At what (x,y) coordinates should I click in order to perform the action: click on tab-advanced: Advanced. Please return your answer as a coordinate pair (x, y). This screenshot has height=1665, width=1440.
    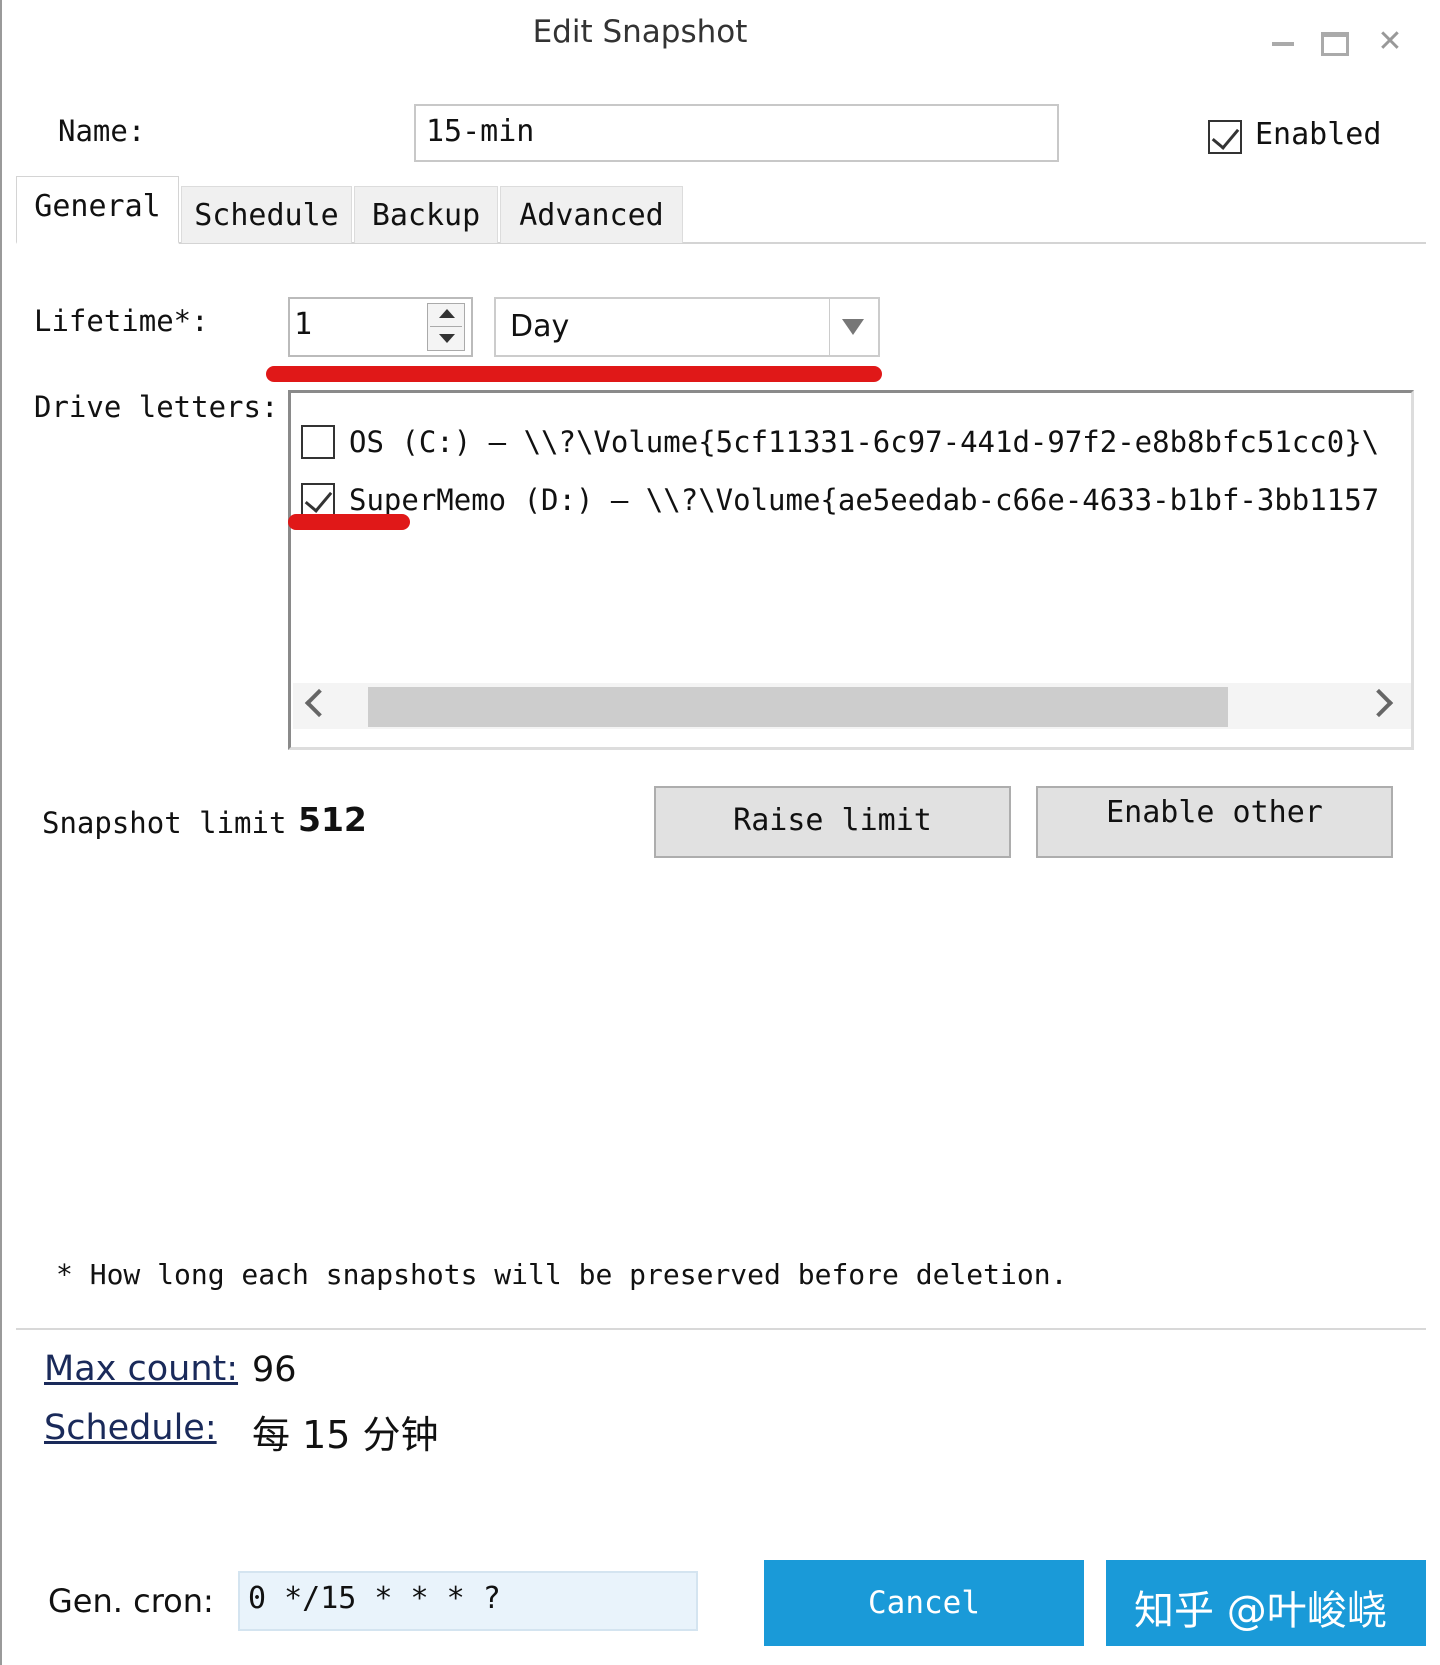
    Looking at the image, I should click on (591, 214).